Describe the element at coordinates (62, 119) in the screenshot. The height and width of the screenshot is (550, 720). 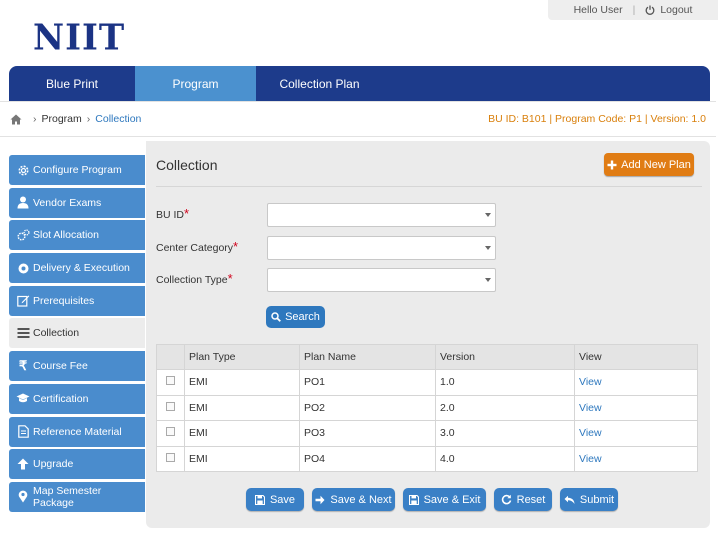
I see `breadcrumb-program: Program` at that location.